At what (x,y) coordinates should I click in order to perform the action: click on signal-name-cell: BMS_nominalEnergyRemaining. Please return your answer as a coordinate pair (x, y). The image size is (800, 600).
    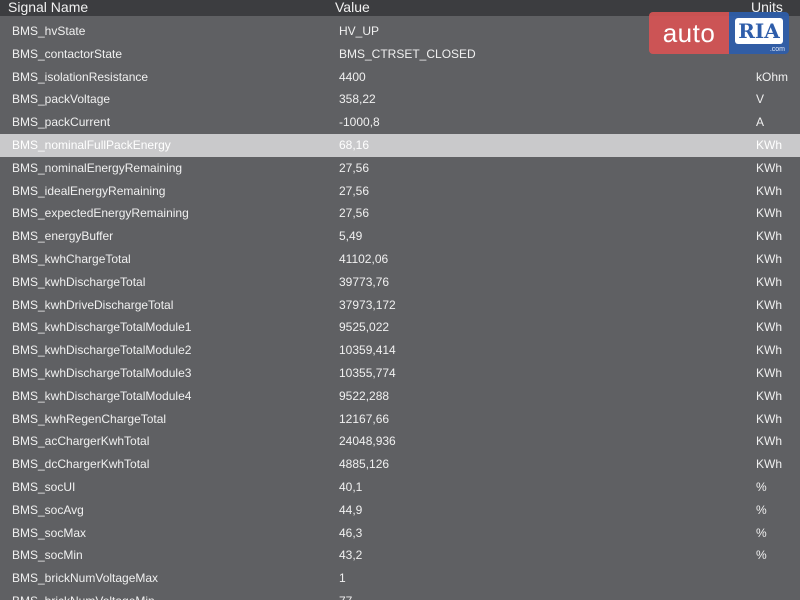
    Looking at the image, I should click on (97, 167).